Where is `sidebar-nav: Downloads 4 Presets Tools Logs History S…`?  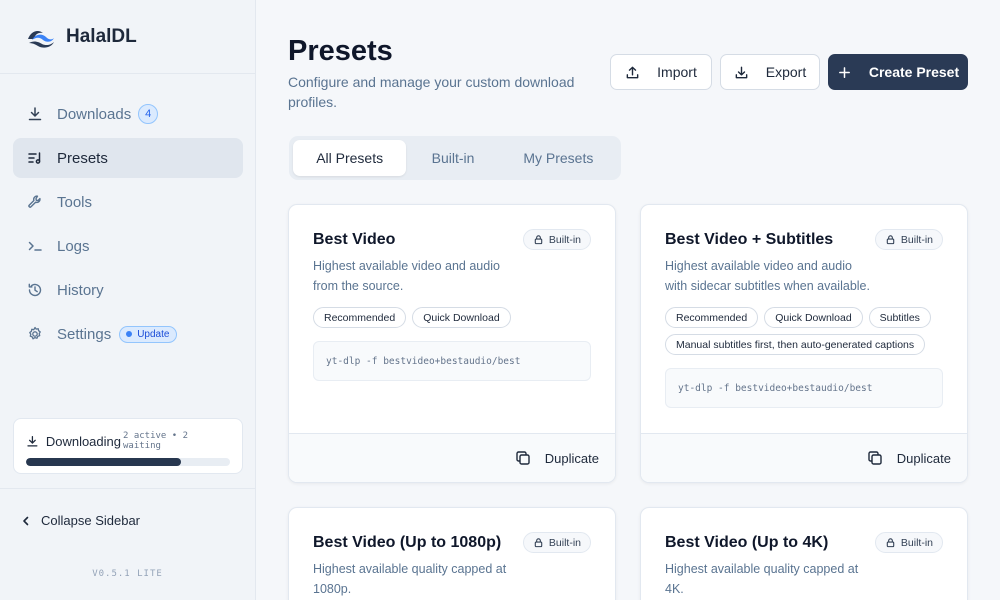
sidebar-nav: Downloads 4 Presets Tools Logs History S… is located at coordinates (128, 226).